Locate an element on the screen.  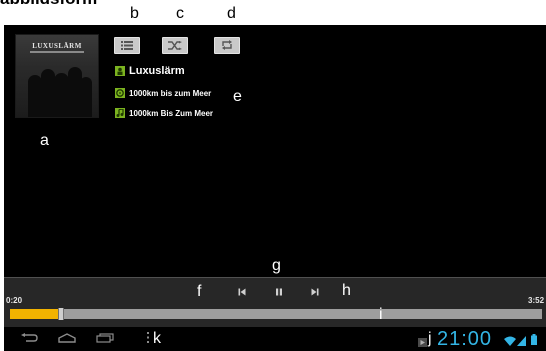
back-icon is located at coordinates (29, 339).